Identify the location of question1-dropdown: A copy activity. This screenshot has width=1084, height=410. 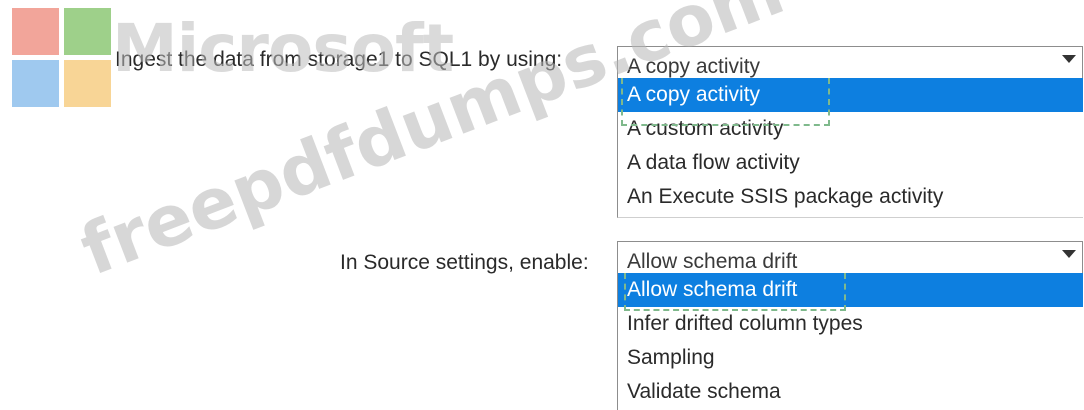
(850, 62).